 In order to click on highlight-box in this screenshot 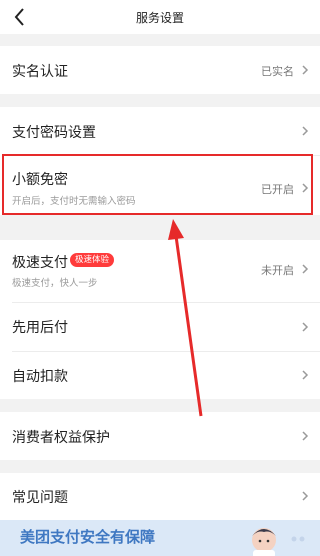, I will do `click(157, 184)`.